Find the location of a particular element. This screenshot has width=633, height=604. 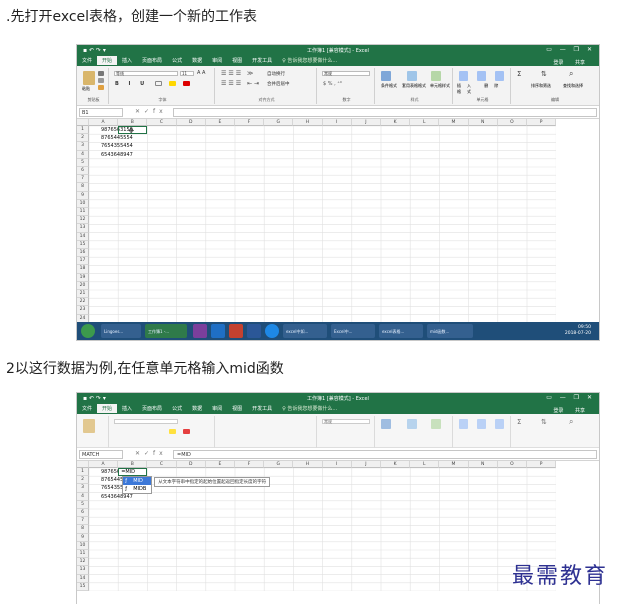

insert-cells-icon is located at coordinates (463, 76).